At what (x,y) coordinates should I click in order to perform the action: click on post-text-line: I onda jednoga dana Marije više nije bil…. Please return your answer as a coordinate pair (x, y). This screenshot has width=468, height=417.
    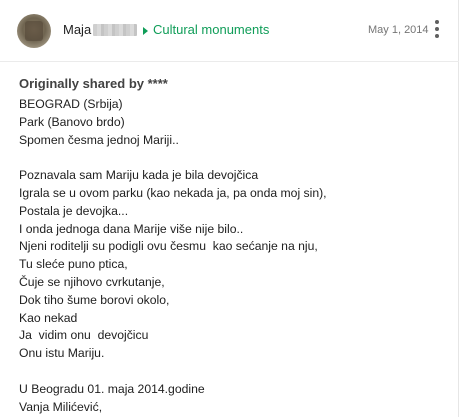
    Looking at the image, I should click on (131, 228).